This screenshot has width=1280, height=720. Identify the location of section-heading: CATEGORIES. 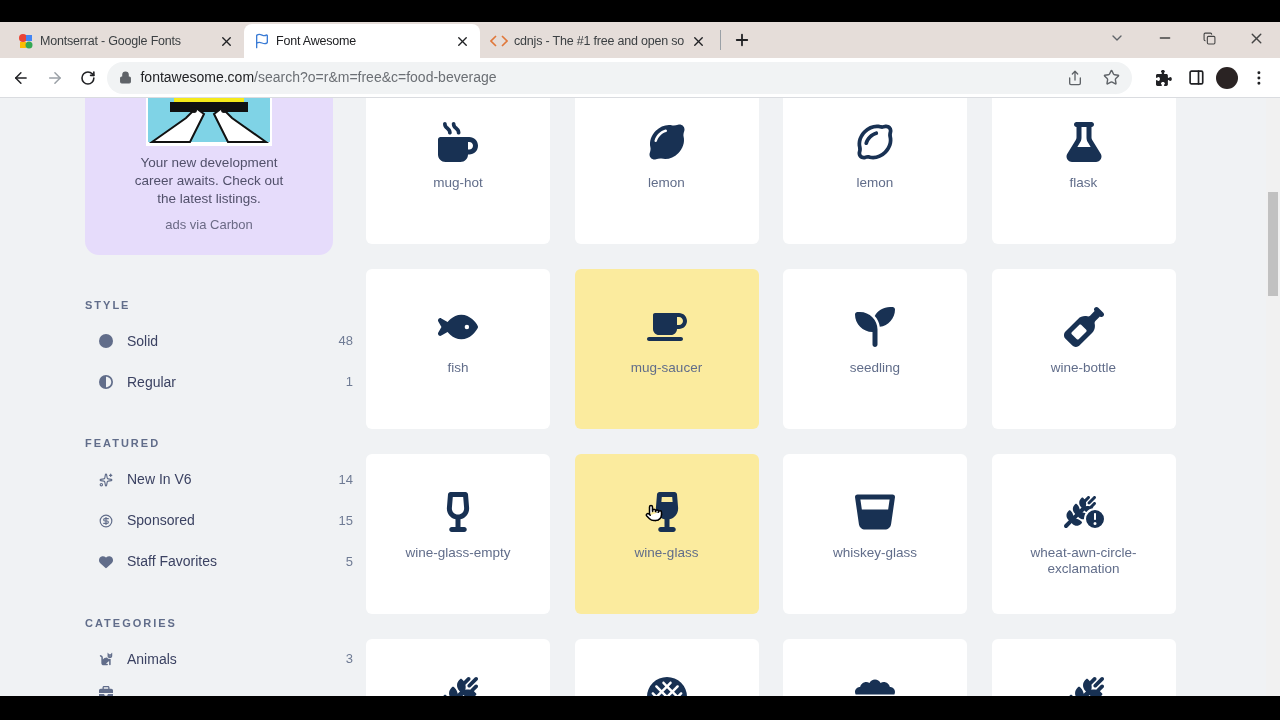
(131, 623).